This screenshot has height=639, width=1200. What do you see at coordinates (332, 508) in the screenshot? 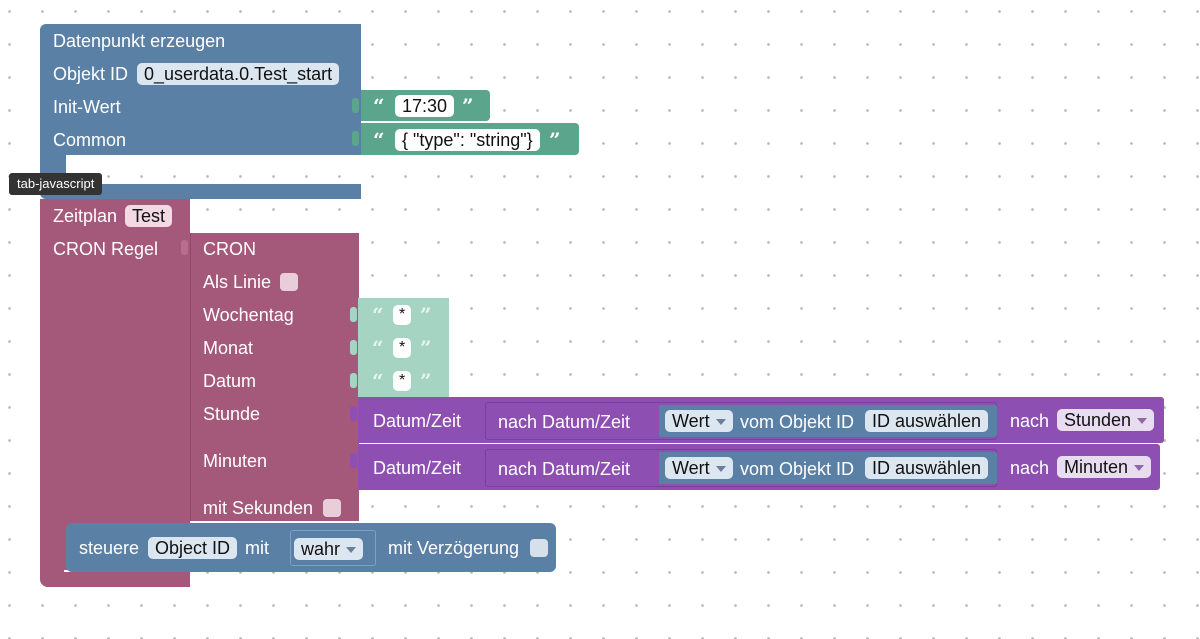
I see `with-seconds-checkbox` at bounding box center [332, 508].